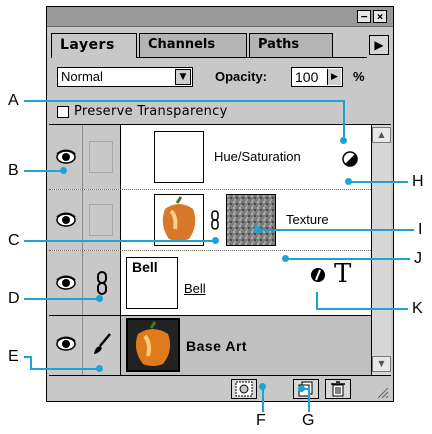 Image resolution: width=432 pixels, height=434 pixels. I want to click on blend-mode-select: Normal ▼, so click(125, 77).